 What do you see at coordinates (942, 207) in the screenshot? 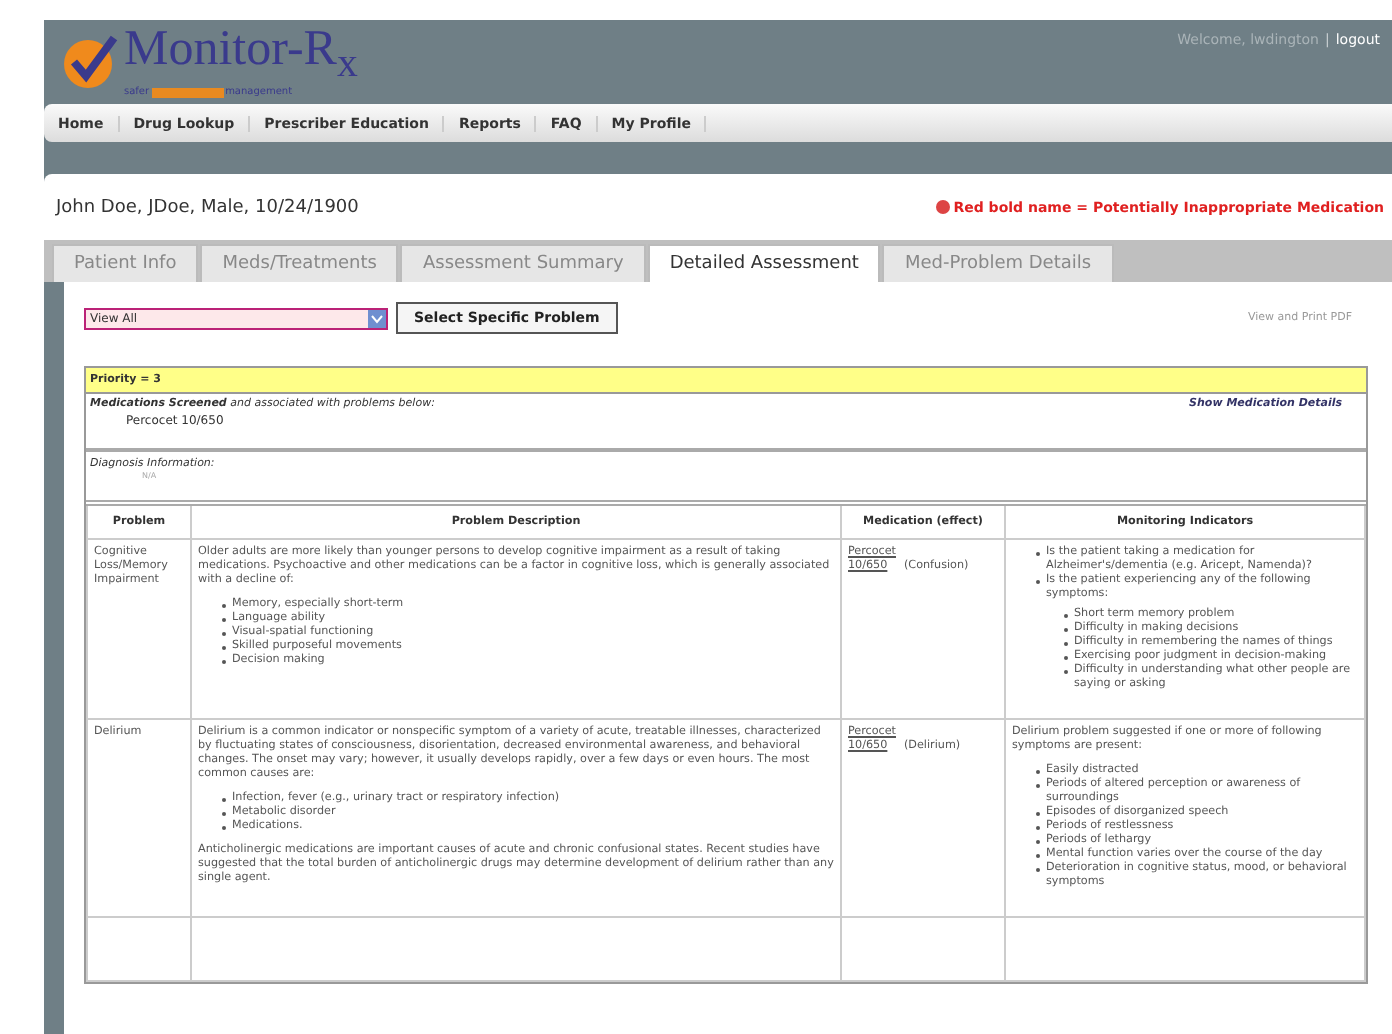
I see `warning-icon` at bounding box center [942, 207].